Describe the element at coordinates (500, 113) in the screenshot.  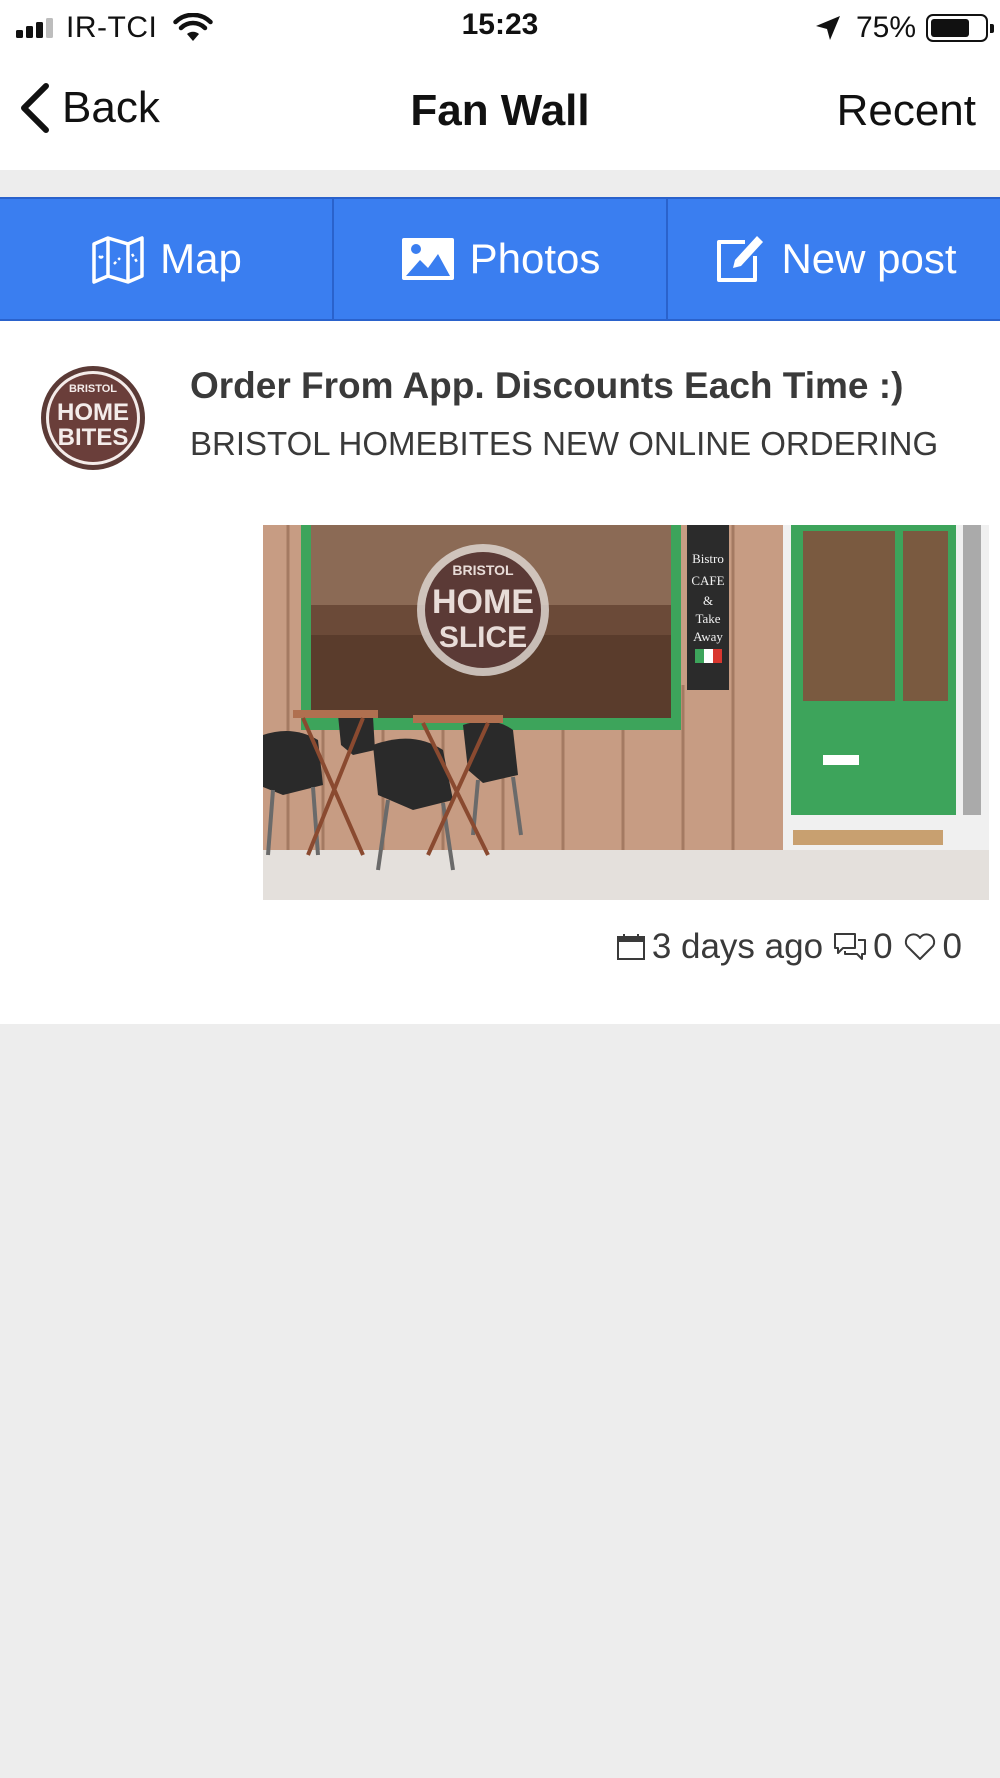
I see `navigation-bar: Back Fan Wall Recent` at that location.